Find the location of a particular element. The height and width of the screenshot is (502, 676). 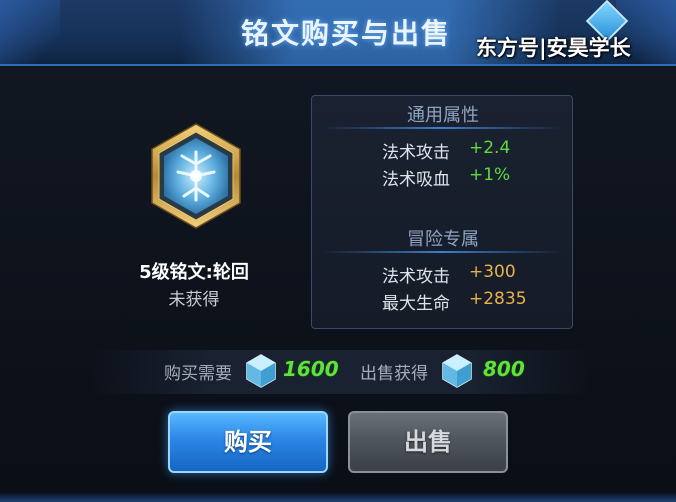

stat-row: 法术攻击 +300 is located at coordinates (443, 274).